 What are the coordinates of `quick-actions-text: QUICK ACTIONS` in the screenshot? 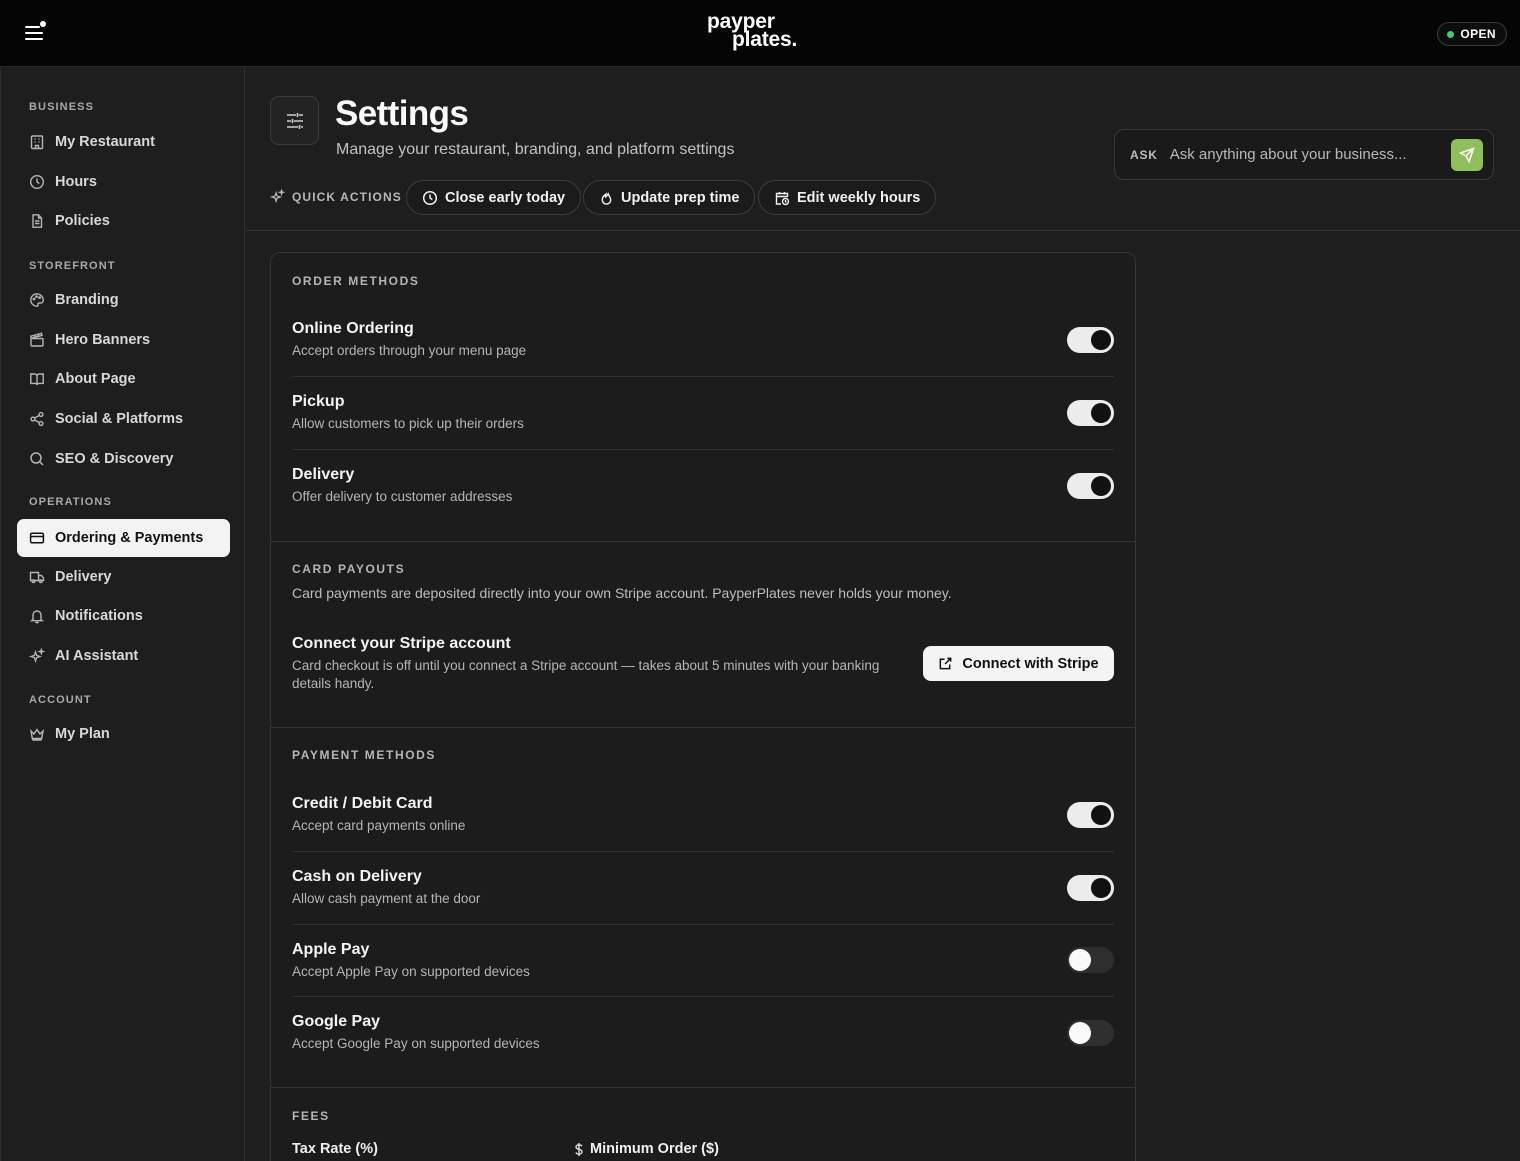 It's located at (347, 196).